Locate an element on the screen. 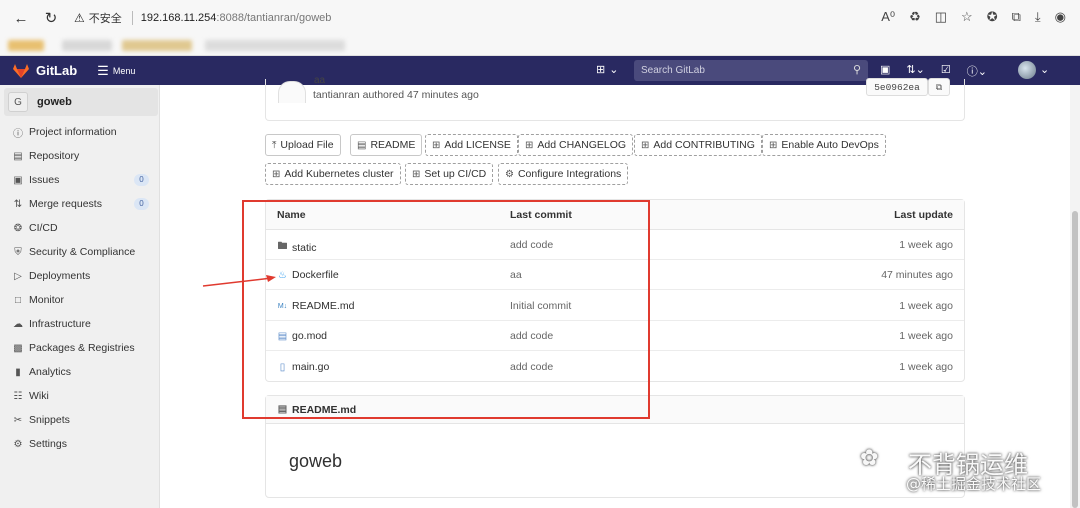 This screenshot has height=508, width=1080. wechat-icon: ✿ is located at coordinates (869, 457).